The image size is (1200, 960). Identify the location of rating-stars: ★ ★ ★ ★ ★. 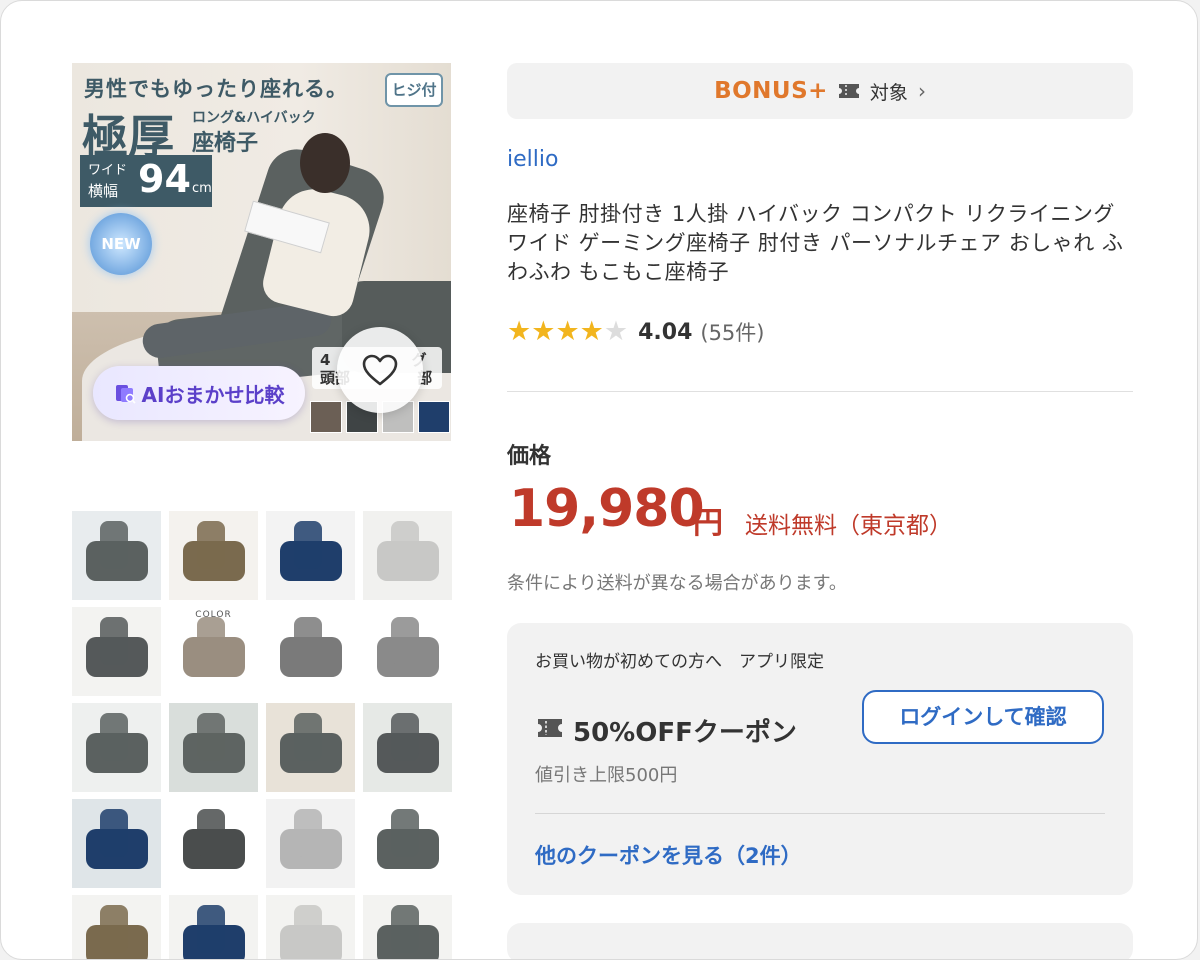
(567, 332).